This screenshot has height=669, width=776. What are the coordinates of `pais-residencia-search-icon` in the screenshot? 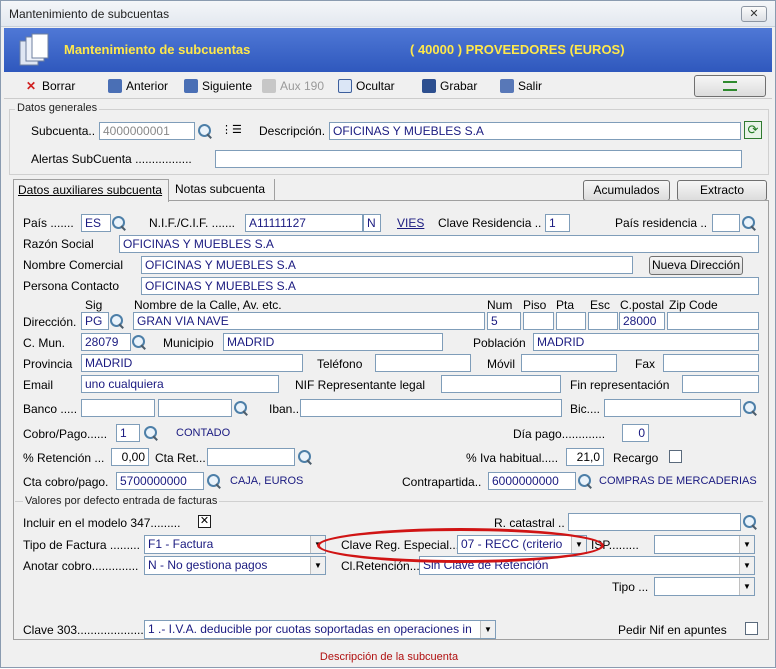 It's located at (749, 223).